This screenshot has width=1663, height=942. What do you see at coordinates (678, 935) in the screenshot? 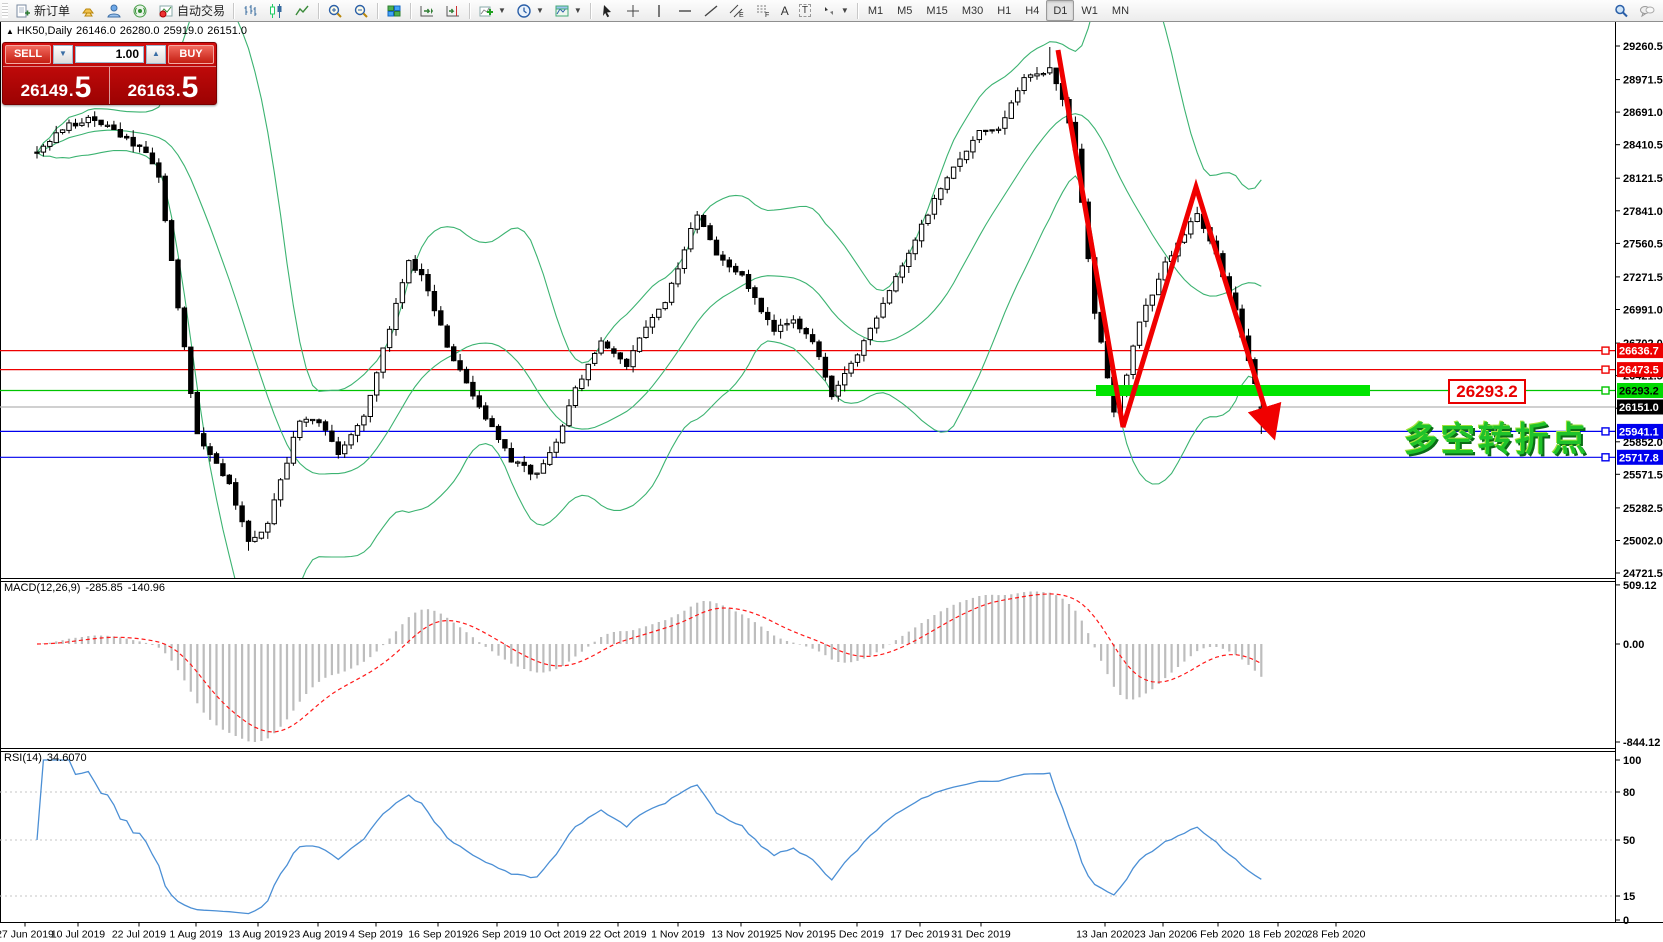
I see `svg-text: 1 Nov 2019` at bounding box center [678, 935].